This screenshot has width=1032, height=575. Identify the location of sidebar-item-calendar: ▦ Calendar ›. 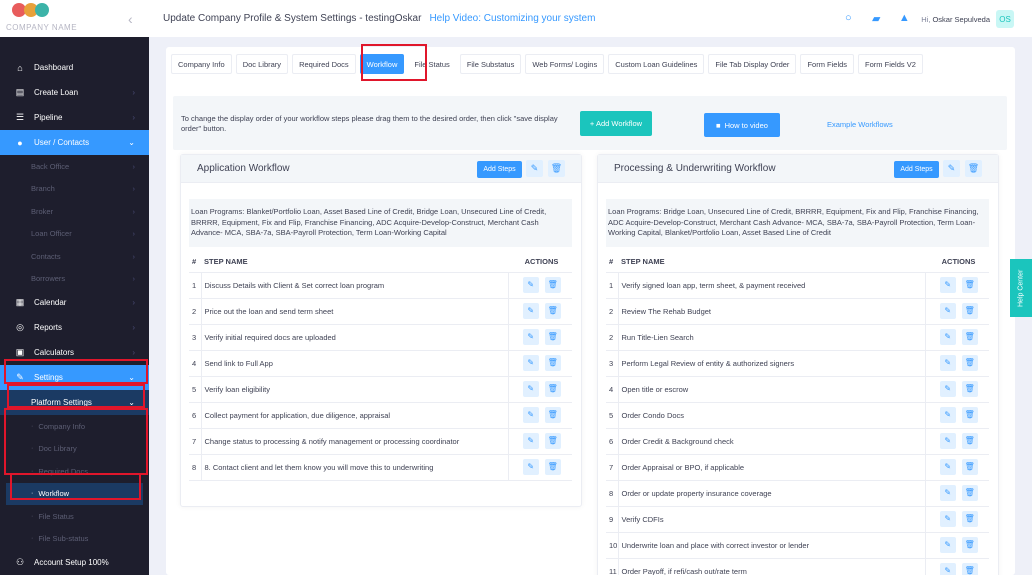
(74, 302).